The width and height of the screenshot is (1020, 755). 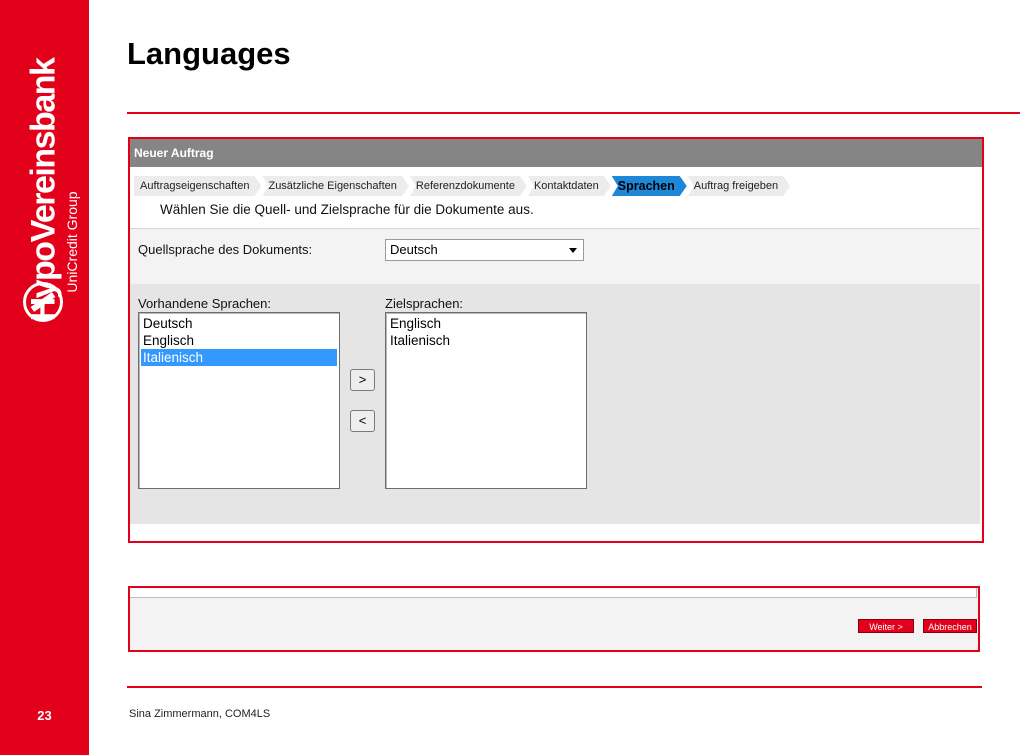 I want to click on step-auftrag-freigeben: Auftrag freigeben, so click(x=739, y=186).